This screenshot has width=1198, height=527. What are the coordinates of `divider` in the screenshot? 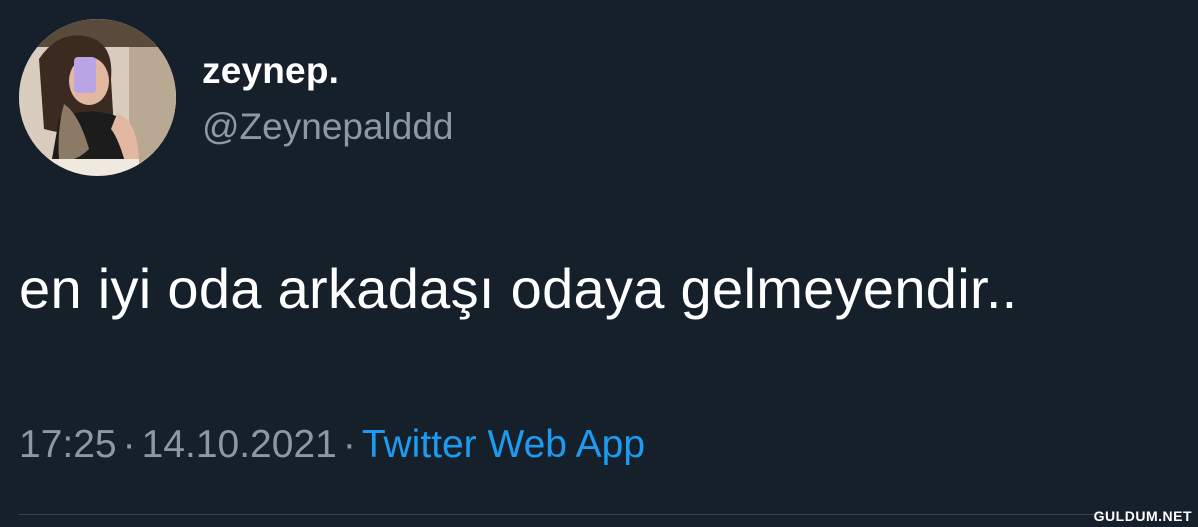 It's located at (563, 514).